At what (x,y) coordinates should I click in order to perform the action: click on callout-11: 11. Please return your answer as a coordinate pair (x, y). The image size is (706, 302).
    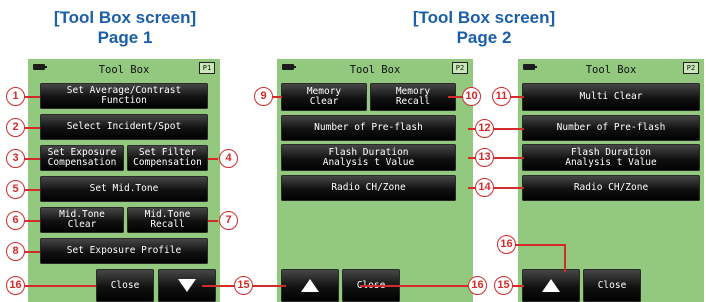
    Looking at the image, I should click on (501, 96).